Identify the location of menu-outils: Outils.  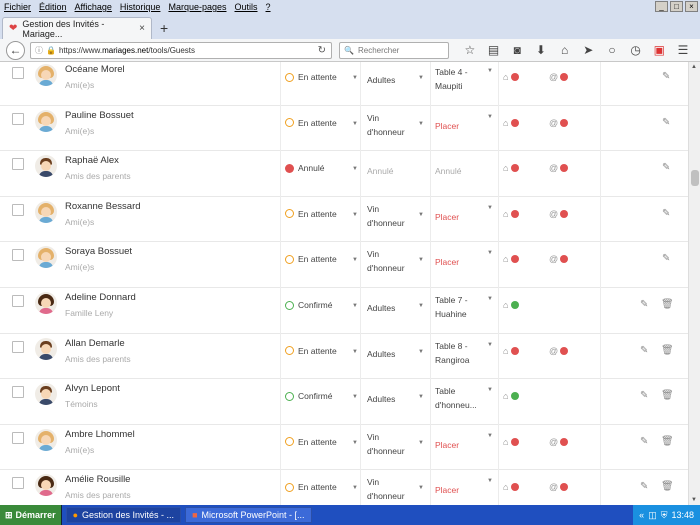
(246, 7).